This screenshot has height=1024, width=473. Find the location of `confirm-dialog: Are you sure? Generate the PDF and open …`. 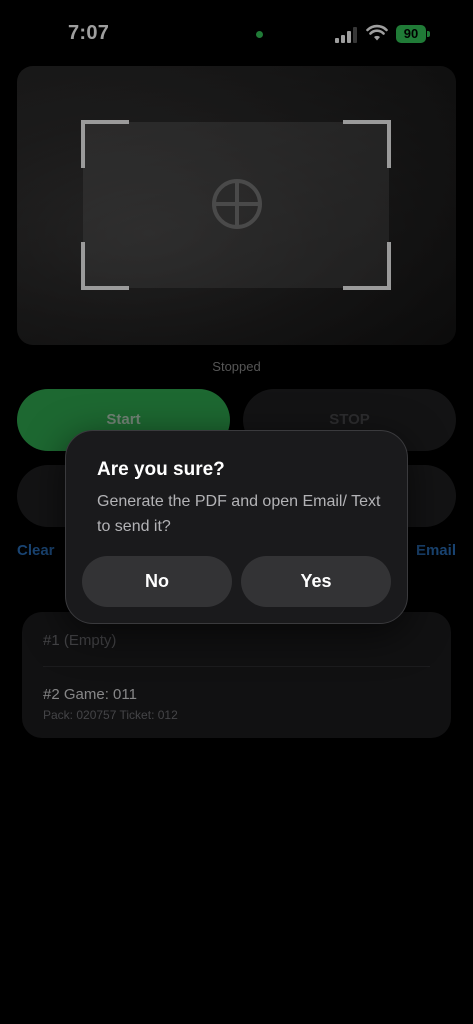

confirm-dialog: Are you sure? Generate the PDF and open … is located at coordinates (236, 527).